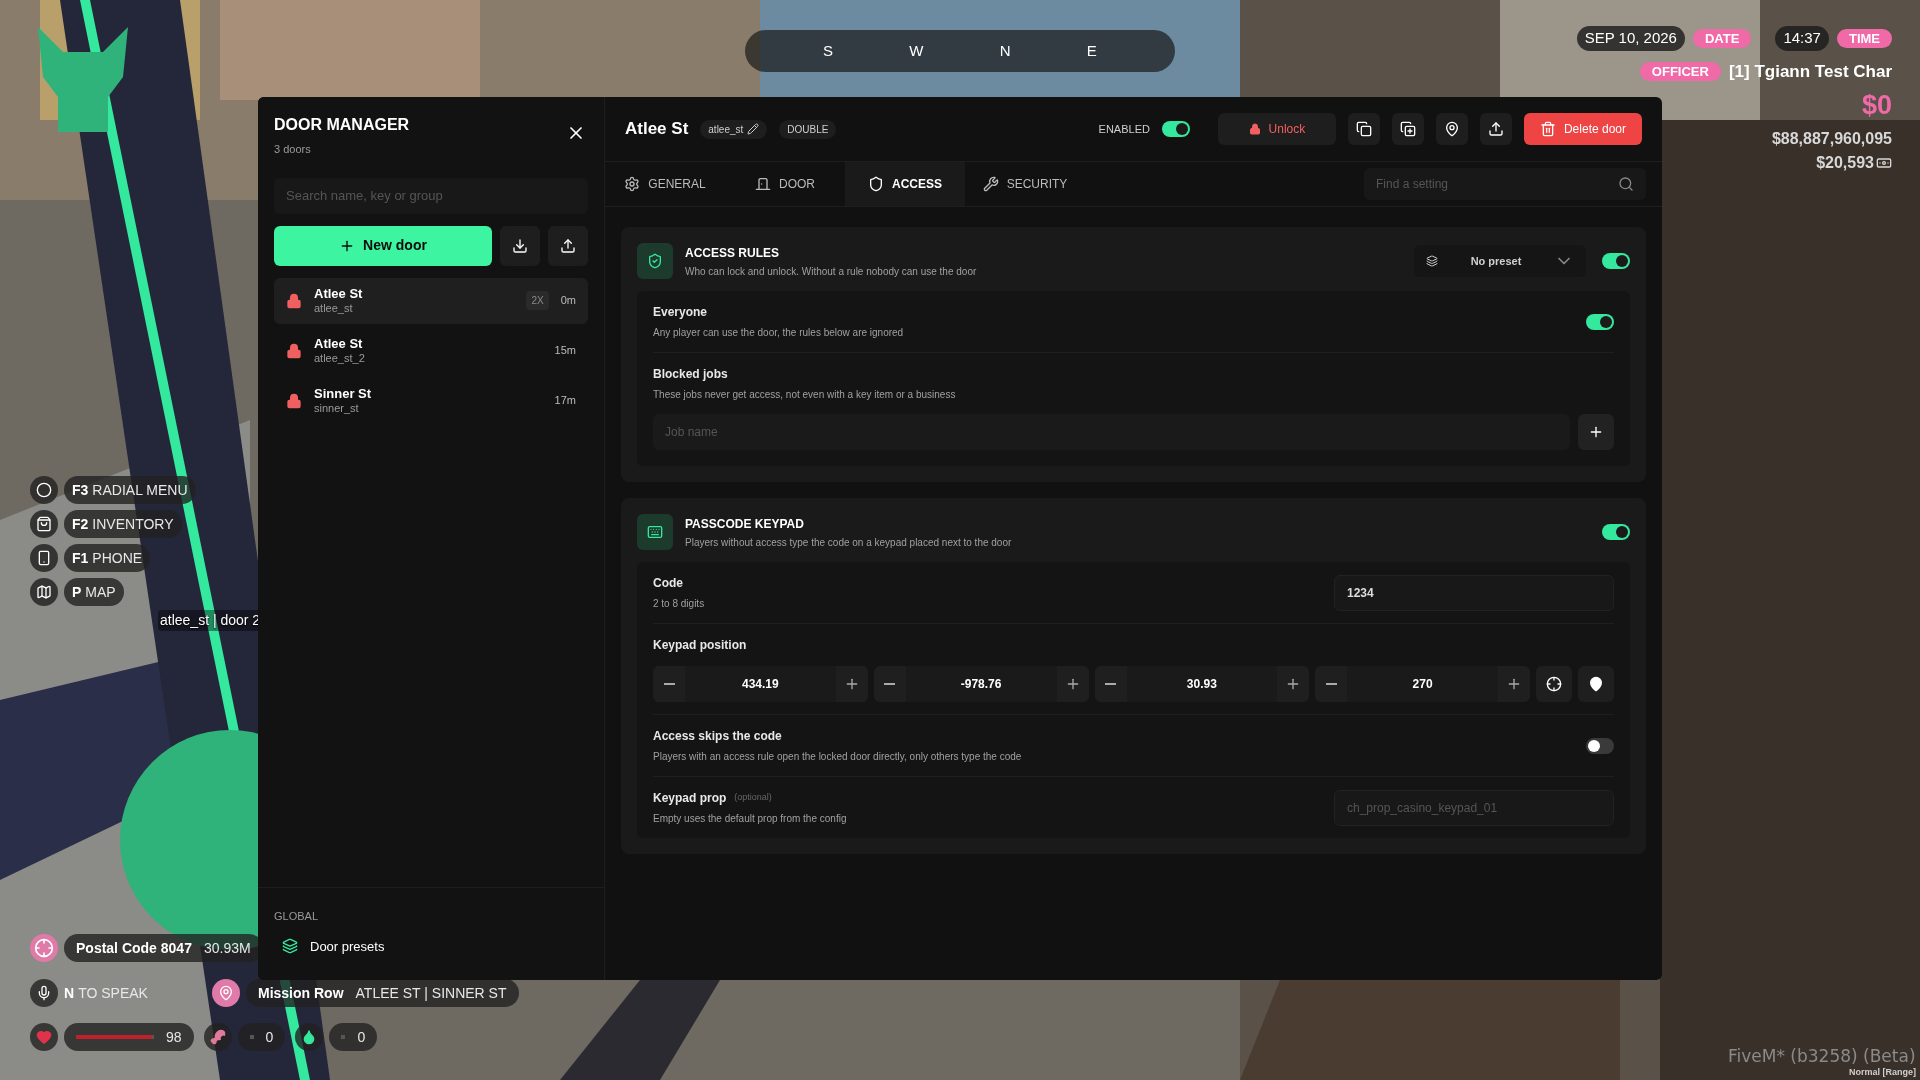 The height and width of the screenshot is (1080, 1920). What do you see at coordinates (568, 301) in the screenshot?
I see `door-age: 0m` at bounding box center [568, 301].